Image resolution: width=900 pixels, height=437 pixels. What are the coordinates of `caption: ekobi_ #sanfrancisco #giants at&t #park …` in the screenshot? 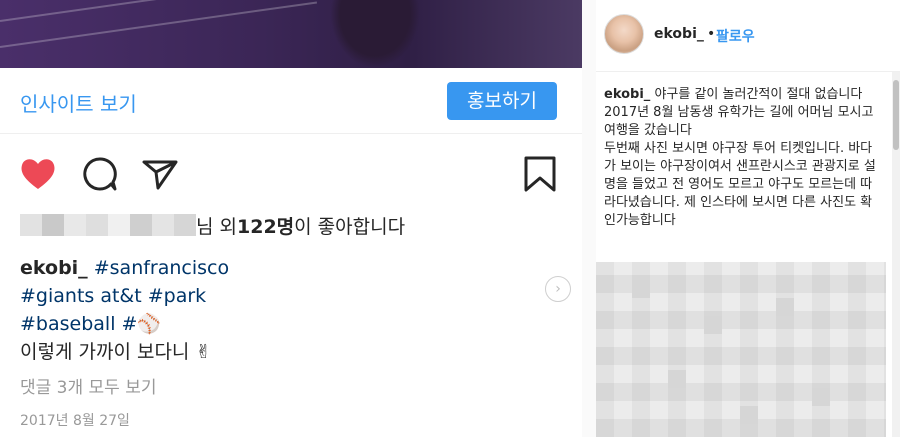 It's located at (124, 310).